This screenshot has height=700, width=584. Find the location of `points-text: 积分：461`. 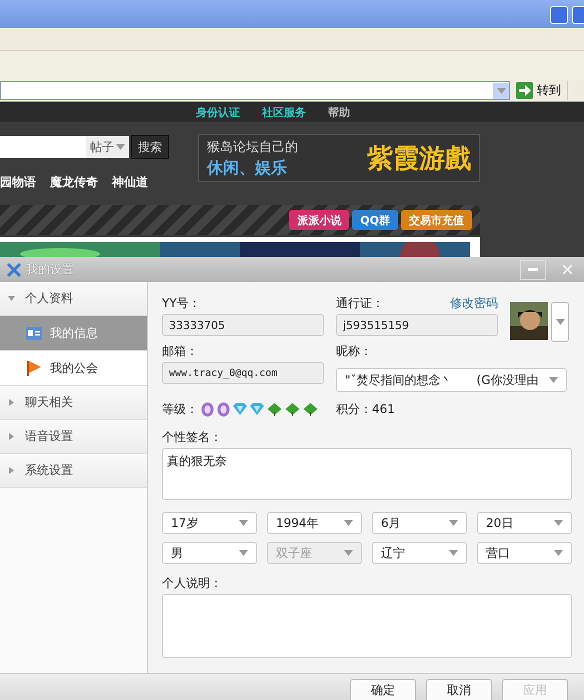

points-text: 积分：461 is located at coordinates (365, 409).